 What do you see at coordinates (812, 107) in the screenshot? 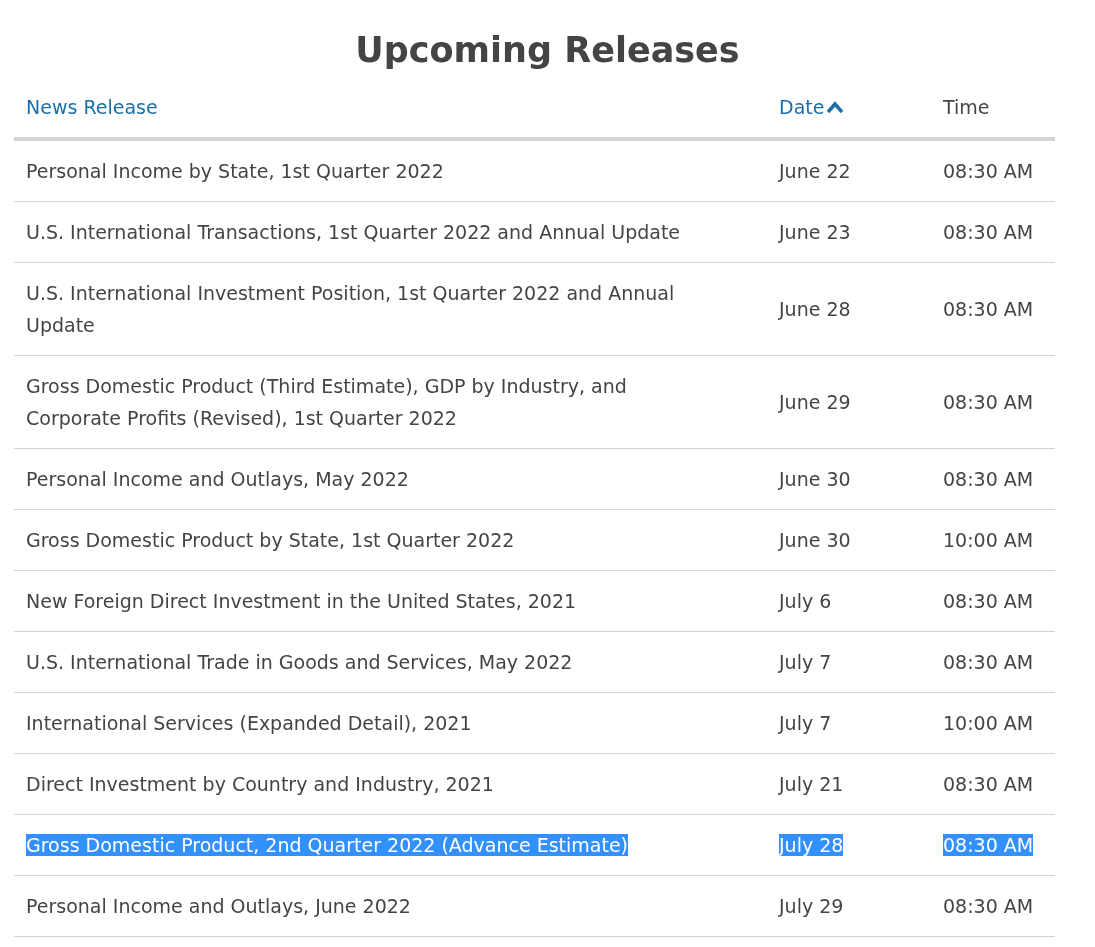
I see `column-header-link: Date` at bounding box center [812, 107].